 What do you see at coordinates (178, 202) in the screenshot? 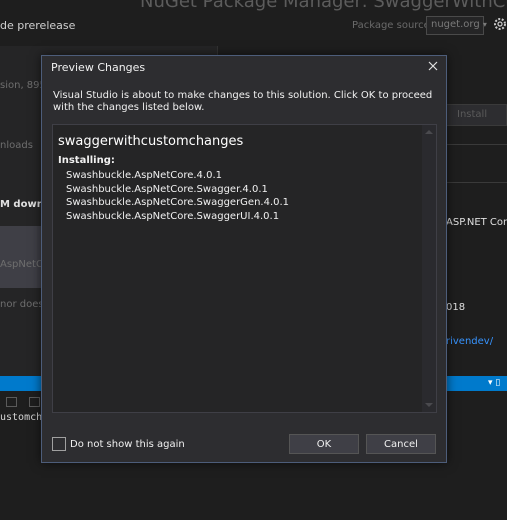
I see `list-item: Swashbuckle.AspNetCore.SwaggerGen.4.0.1` at bounding box center [178, 202].